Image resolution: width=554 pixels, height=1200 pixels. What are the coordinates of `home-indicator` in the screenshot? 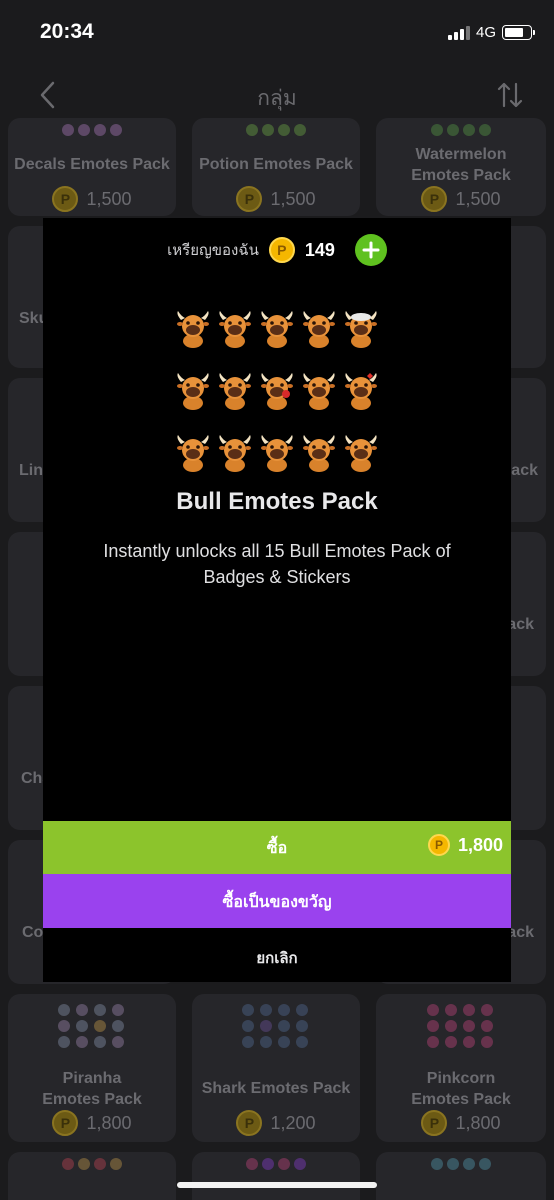 It's located at (277, 1185).